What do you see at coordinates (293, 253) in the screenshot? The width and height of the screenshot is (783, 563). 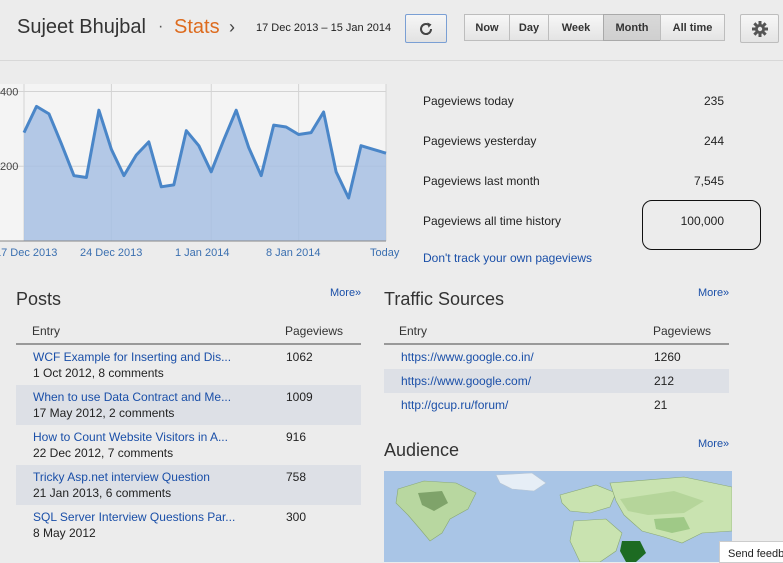 I see `x-tick-label: 8 Jan 2014` at bounding box center [293, 253].